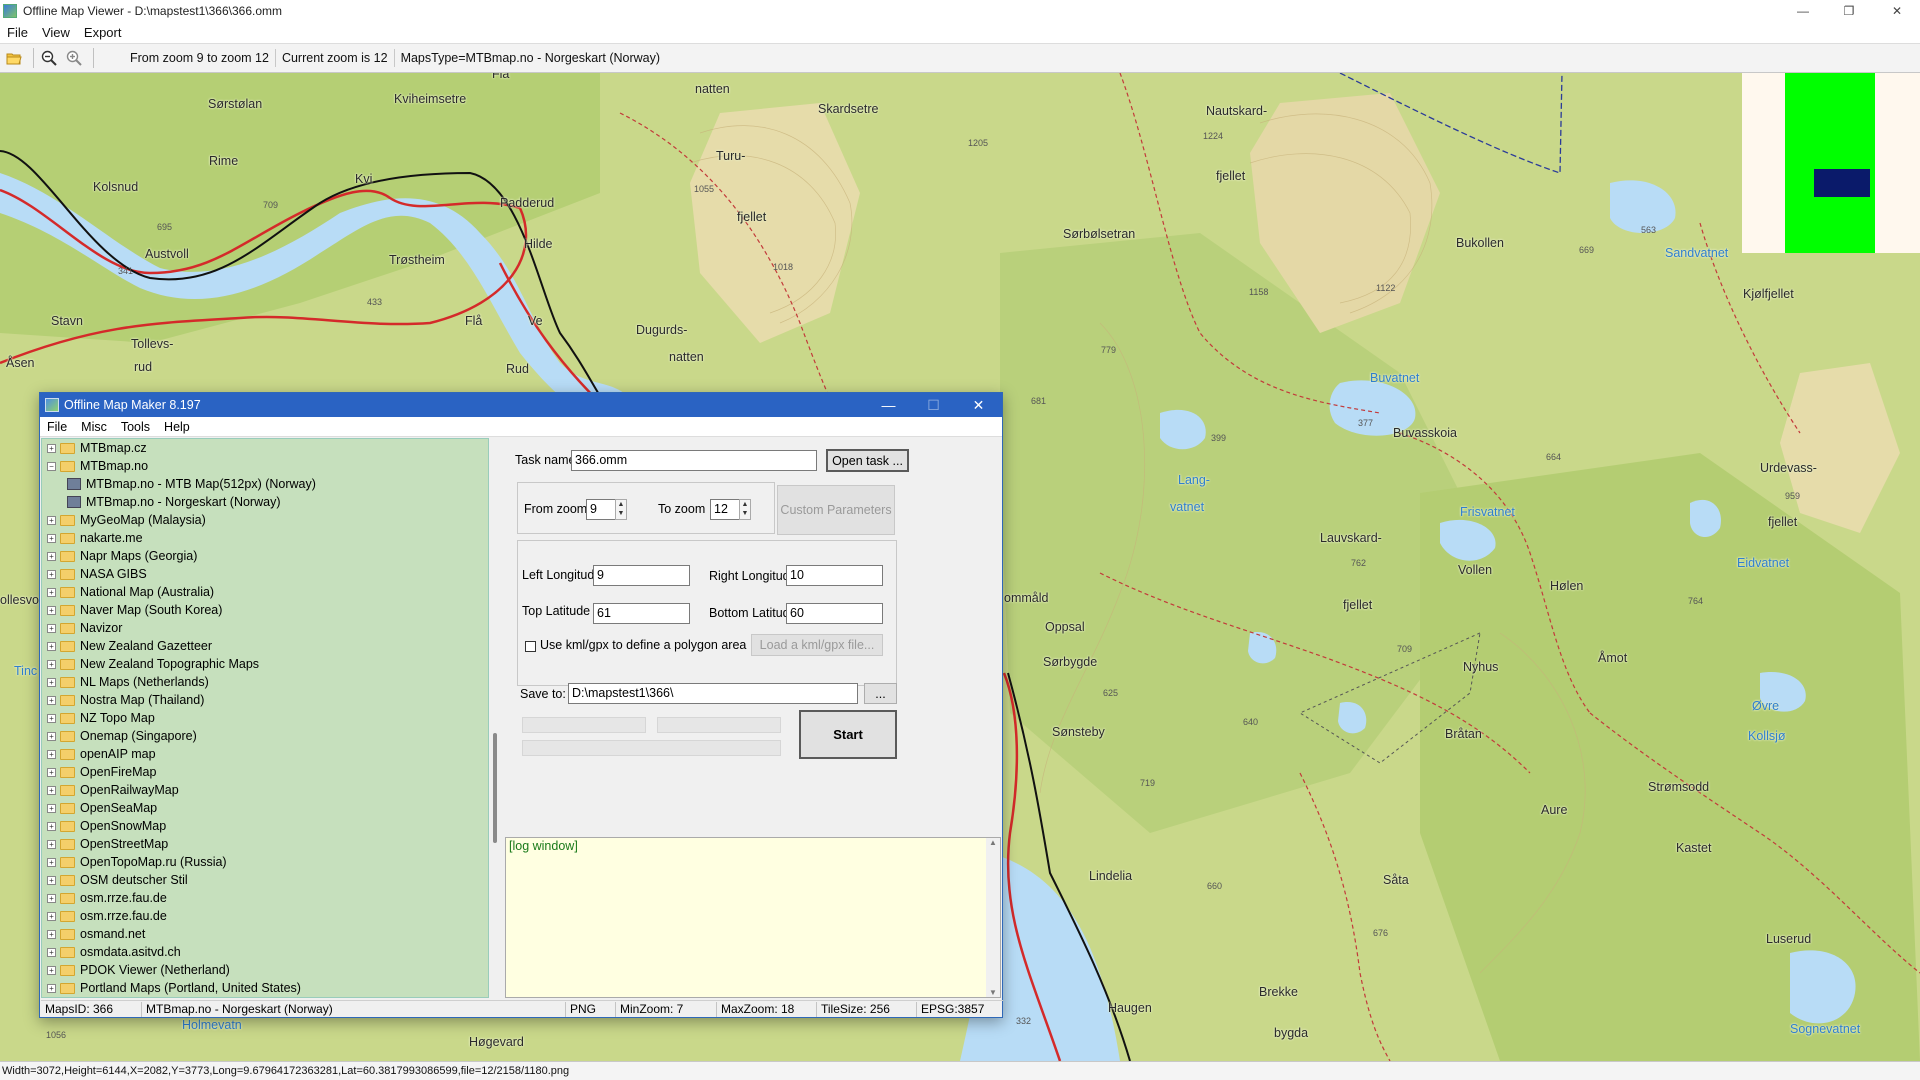 The height and width of the screenshot is (1080, 1920). I want to click on dialog-menu-misc: Misc, so click(94, 427).